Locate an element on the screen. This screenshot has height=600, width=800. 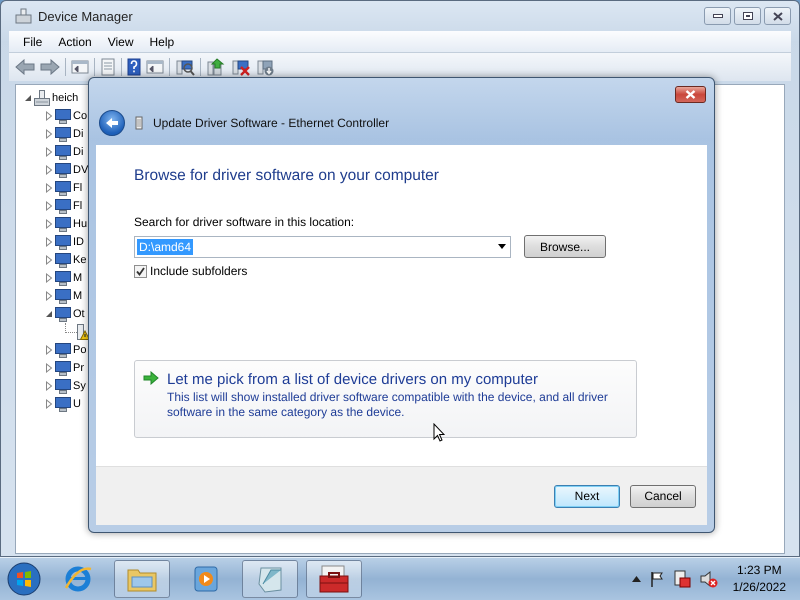
checkbox is located at coordinates (140, 271).